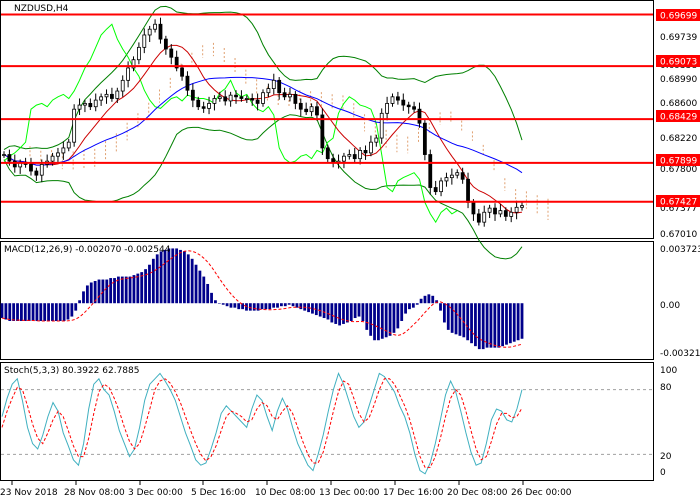 This screenshot has width=700, height=500. What do you see at coordinates (477, 493) in the screenshot?
I see `x-tick-label: 20 Dec 08:00` at bounding box center [477, 493].